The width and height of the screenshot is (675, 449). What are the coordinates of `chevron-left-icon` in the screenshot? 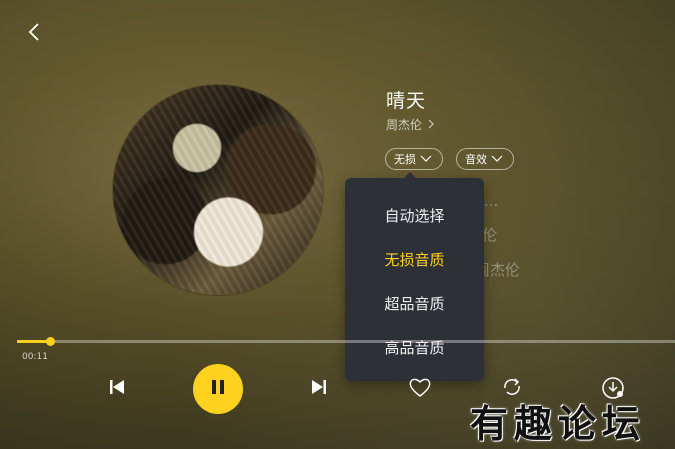 It's located at (34, 34).